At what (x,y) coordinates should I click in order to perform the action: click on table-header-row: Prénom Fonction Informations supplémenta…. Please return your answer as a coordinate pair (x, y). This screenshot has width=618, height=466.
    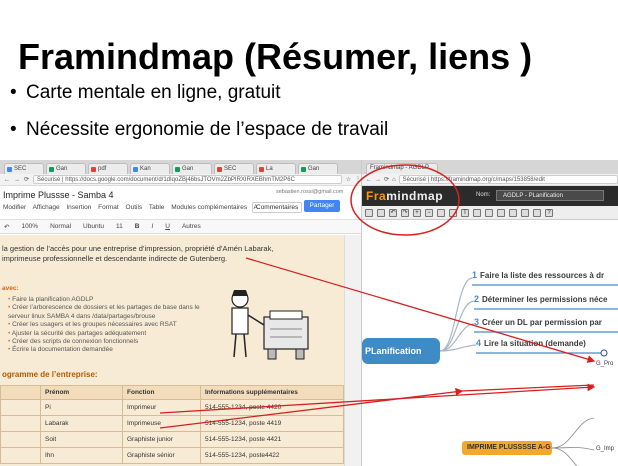
    Looking at the image, I should click on (172, 392).